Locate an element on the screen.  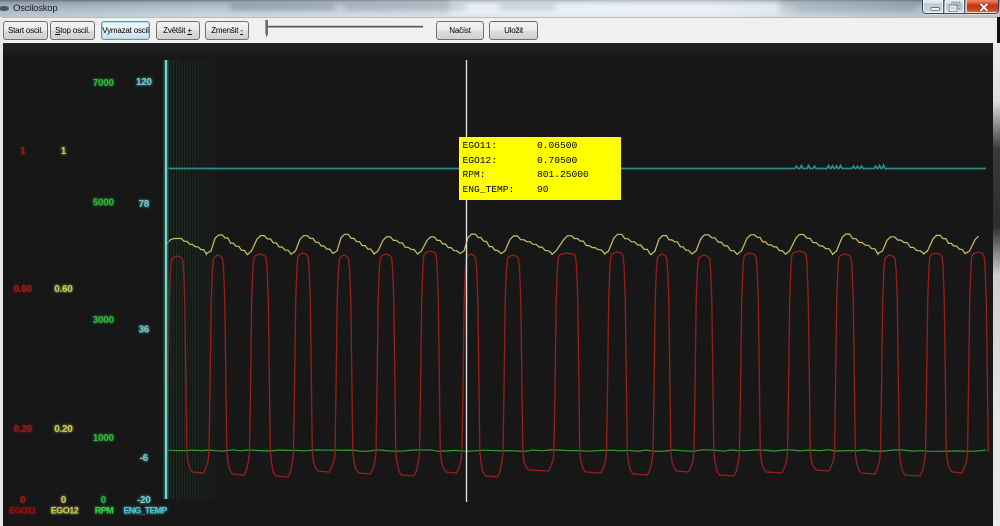
svg-text: EGO11 is located at coordinates (23, 510).